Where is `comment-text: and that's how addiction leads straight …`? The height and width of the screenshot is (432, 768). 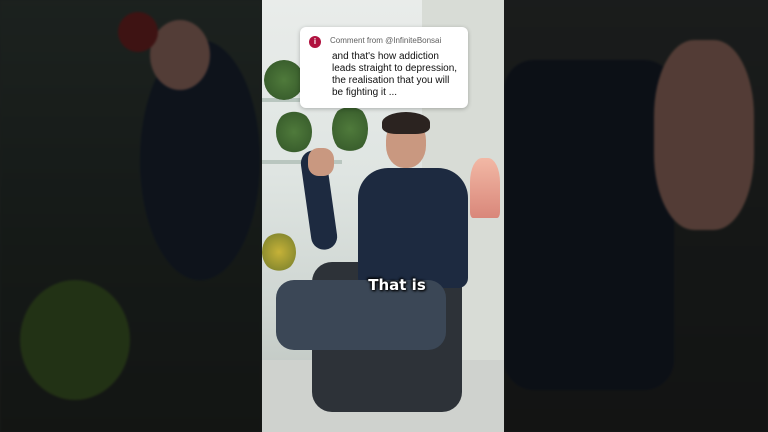 comment-text: and that's how addiction leads straight … is located at coordinates (395, 74).